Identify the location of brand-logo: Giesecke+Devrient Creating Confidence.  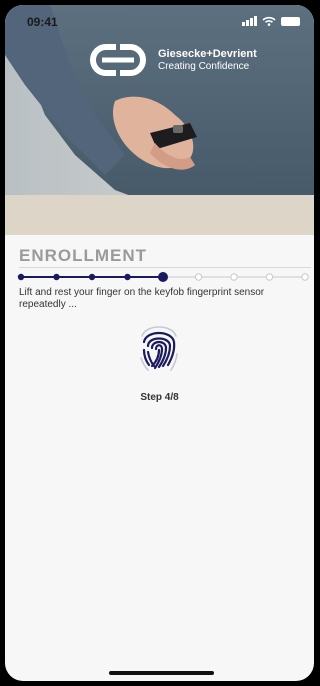
(172, 60).